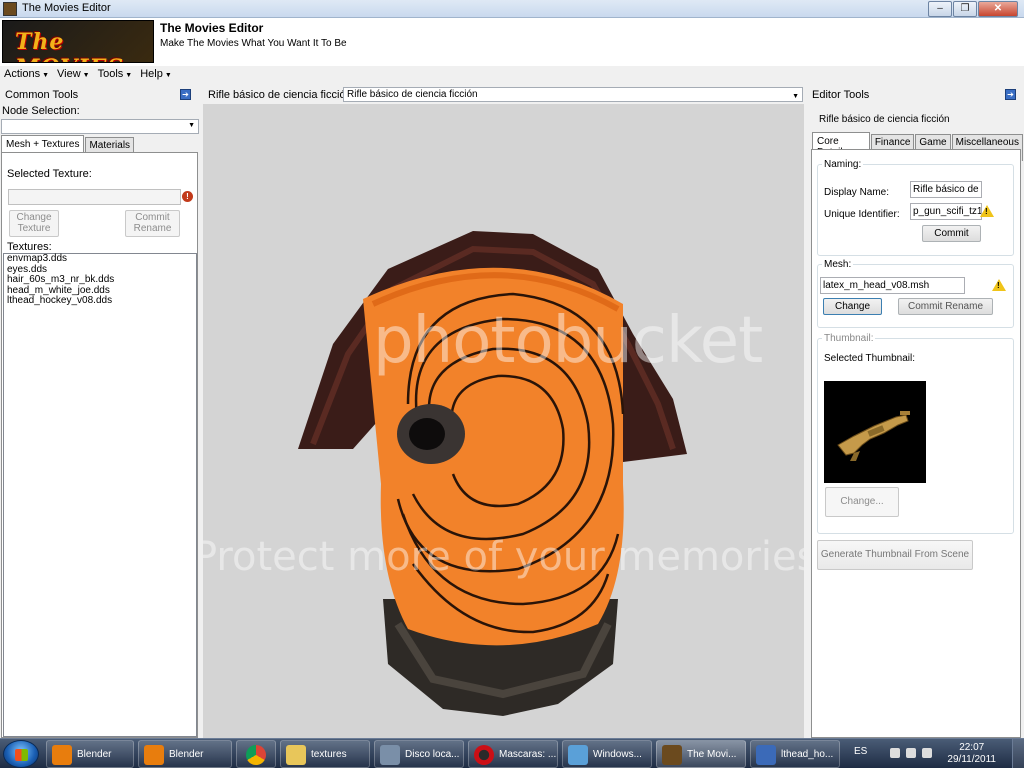 This screenshot has width=1024, height=768. I want to click on taskbar-item-blender-2: Blender, so click(185, 754).